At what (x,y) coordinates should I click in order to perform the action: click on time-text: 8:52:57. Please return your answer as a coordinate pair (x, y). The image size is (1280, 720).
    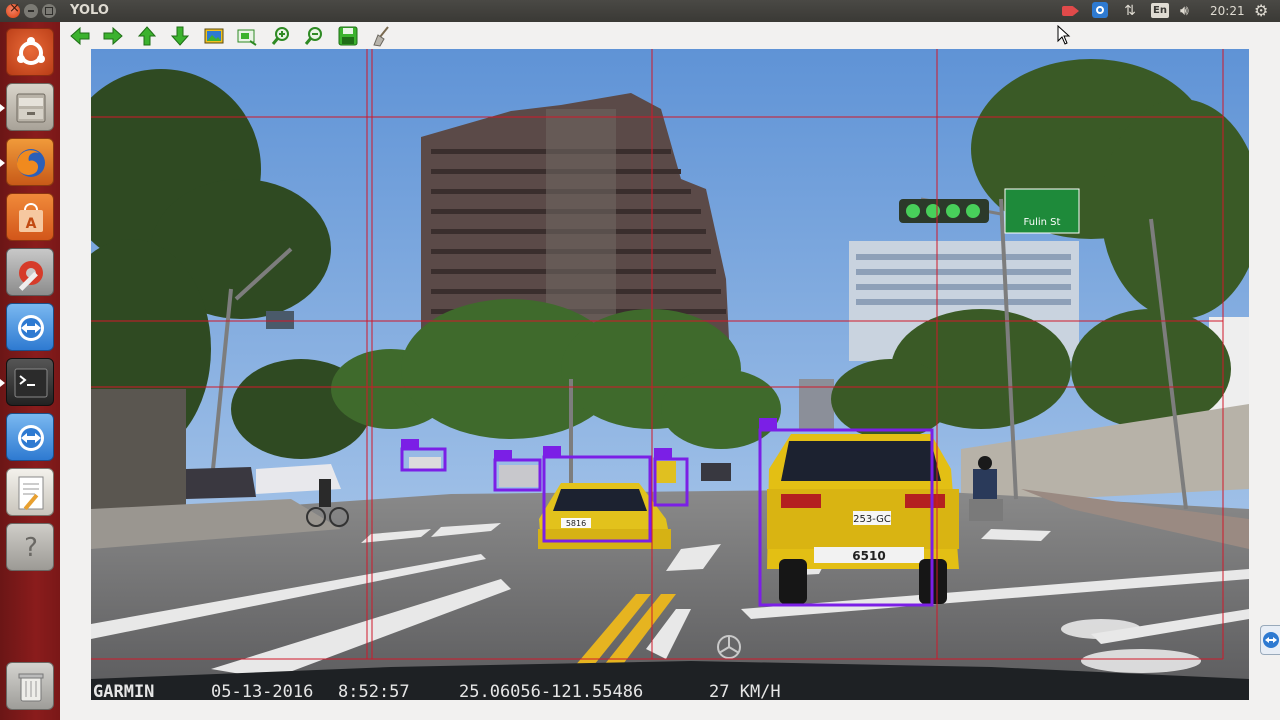
    Looking at the image, I should click on (374, 691).